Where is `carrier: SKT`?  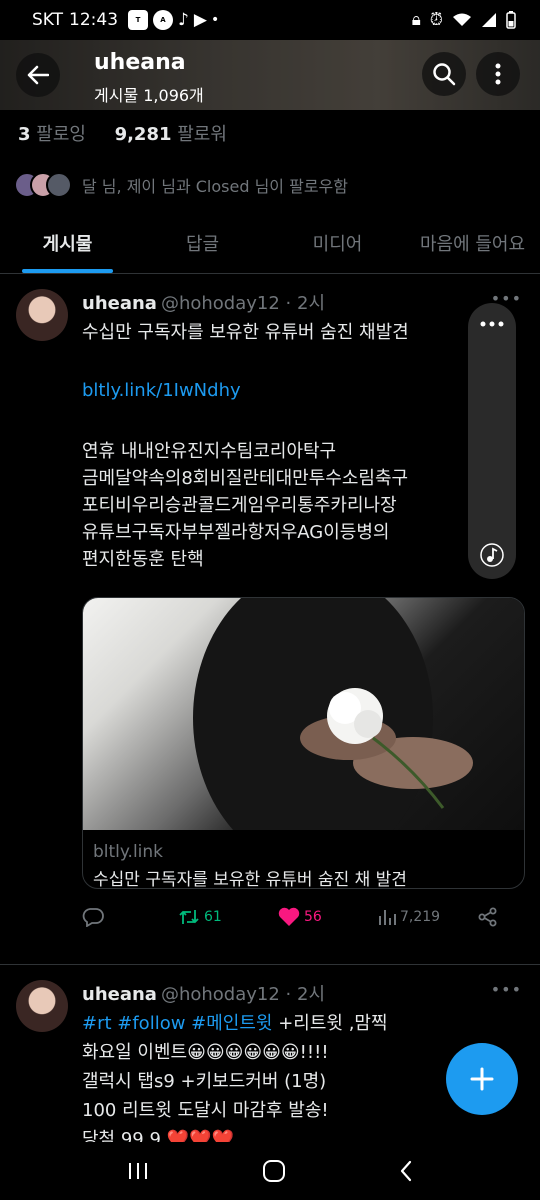 carrier: SKT is located at coordinates (48, 20).